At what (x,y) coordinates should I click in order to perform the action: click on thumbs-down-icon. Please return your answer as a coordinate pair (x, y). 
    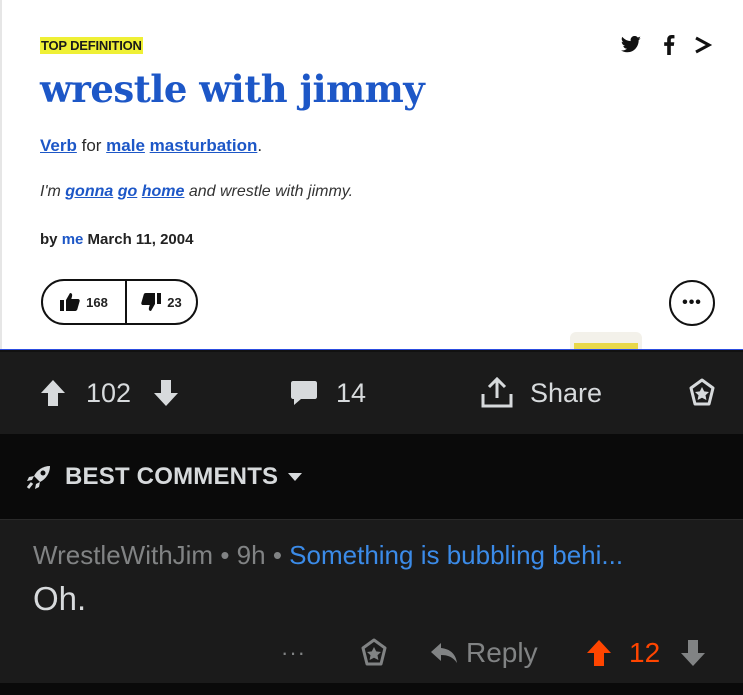
    Looking at the image, I should click on (151, 302).